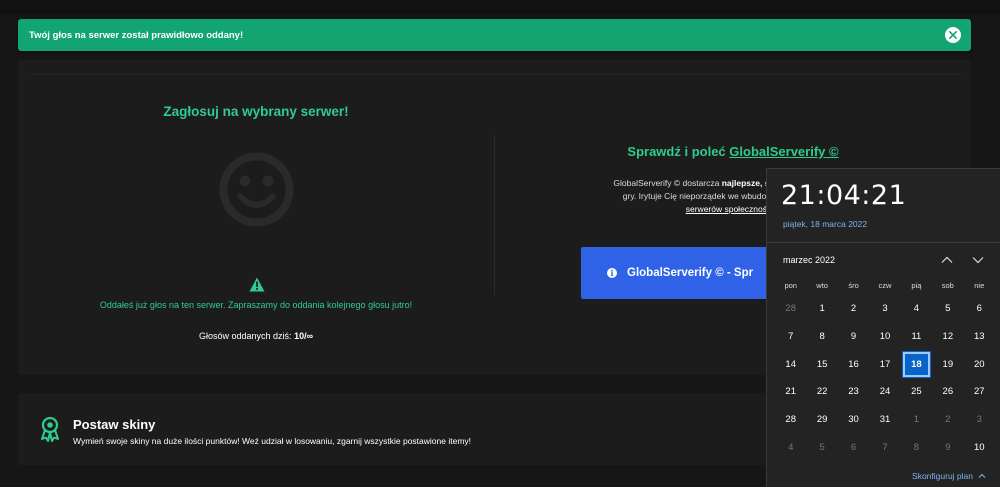 The image size is (1000, 487). I want to click on calendar-day: 21, so click(790, 392).